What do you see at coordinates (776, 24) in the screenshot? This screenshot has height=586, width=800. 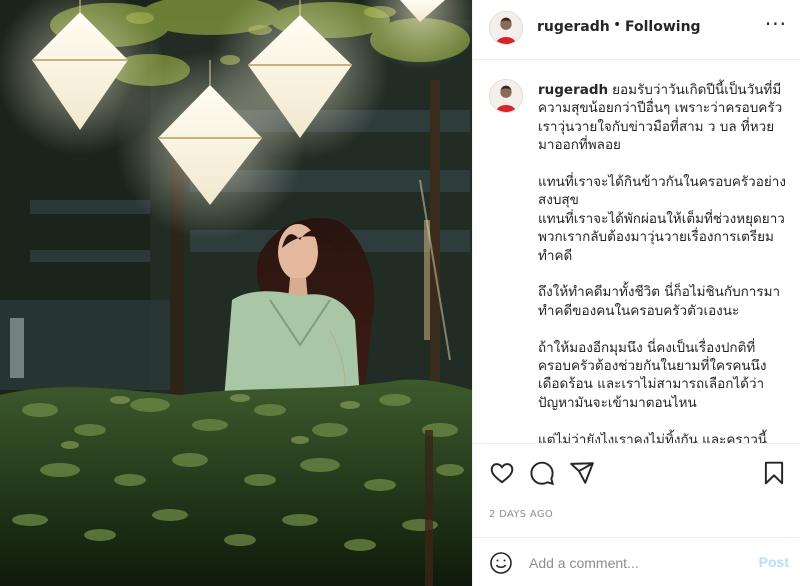 I see `more-options-icon: ···` at bounding box center [776, 24].